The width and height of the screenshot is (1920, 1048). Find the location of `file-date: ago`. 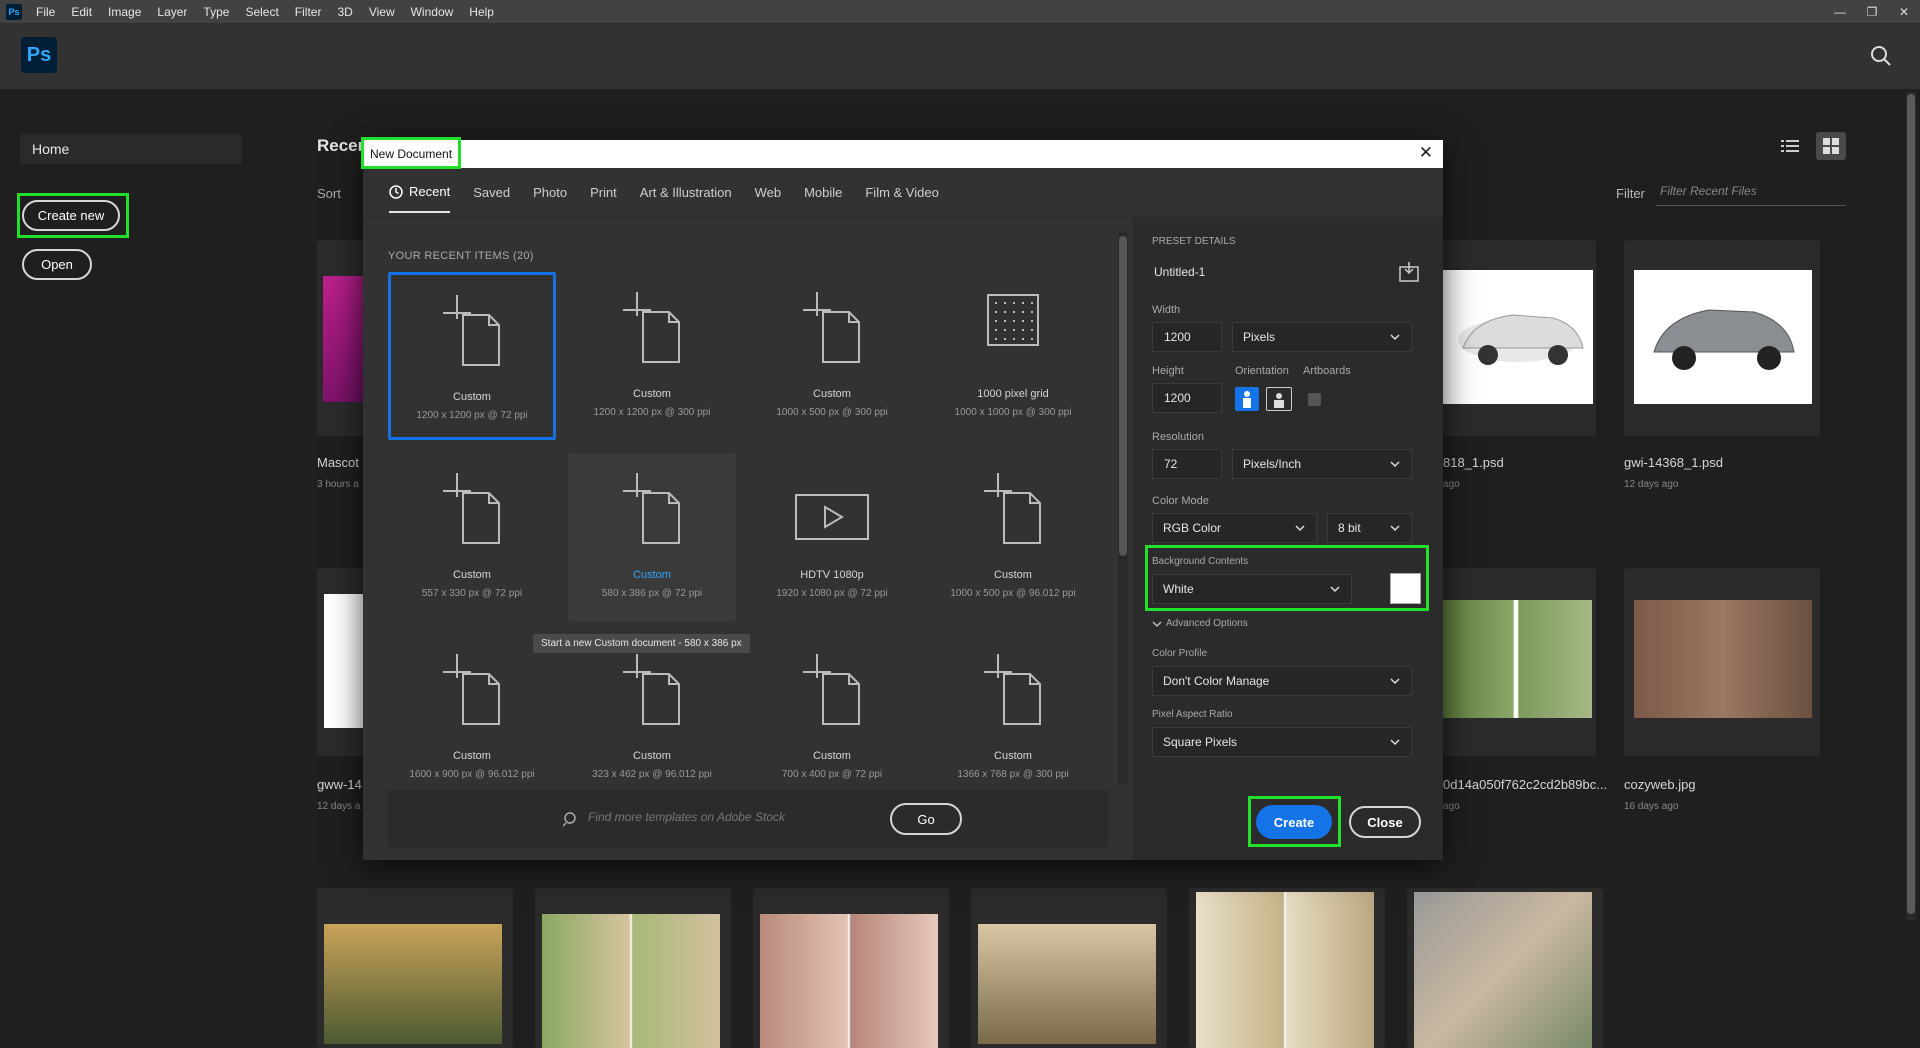

file-date: ago is located at coordinates (1451, 806).